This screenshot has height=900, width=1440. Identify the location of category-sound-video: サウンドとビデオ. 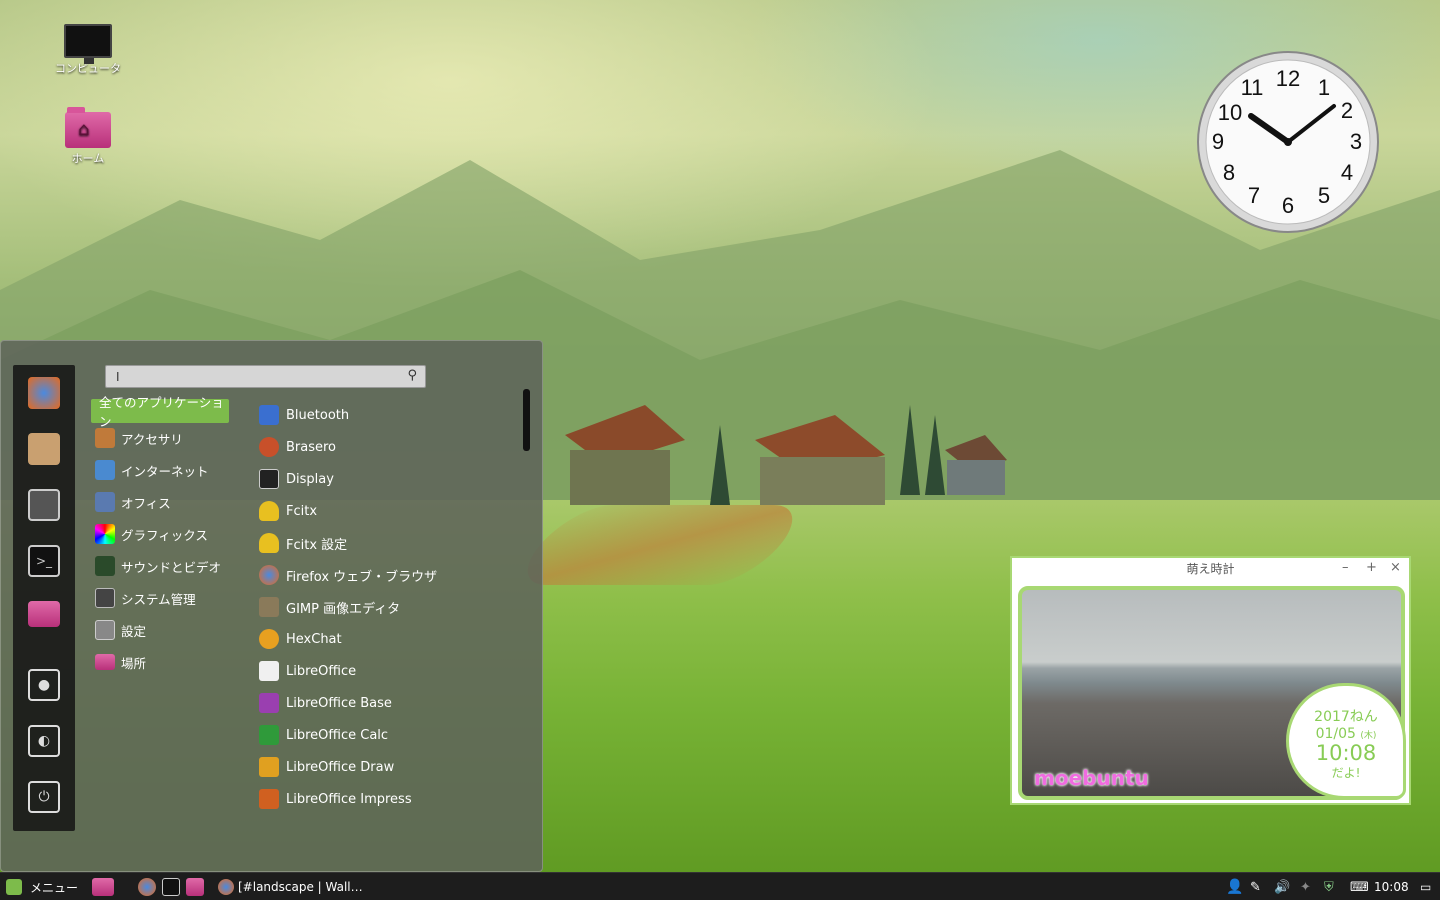
(161, 566).